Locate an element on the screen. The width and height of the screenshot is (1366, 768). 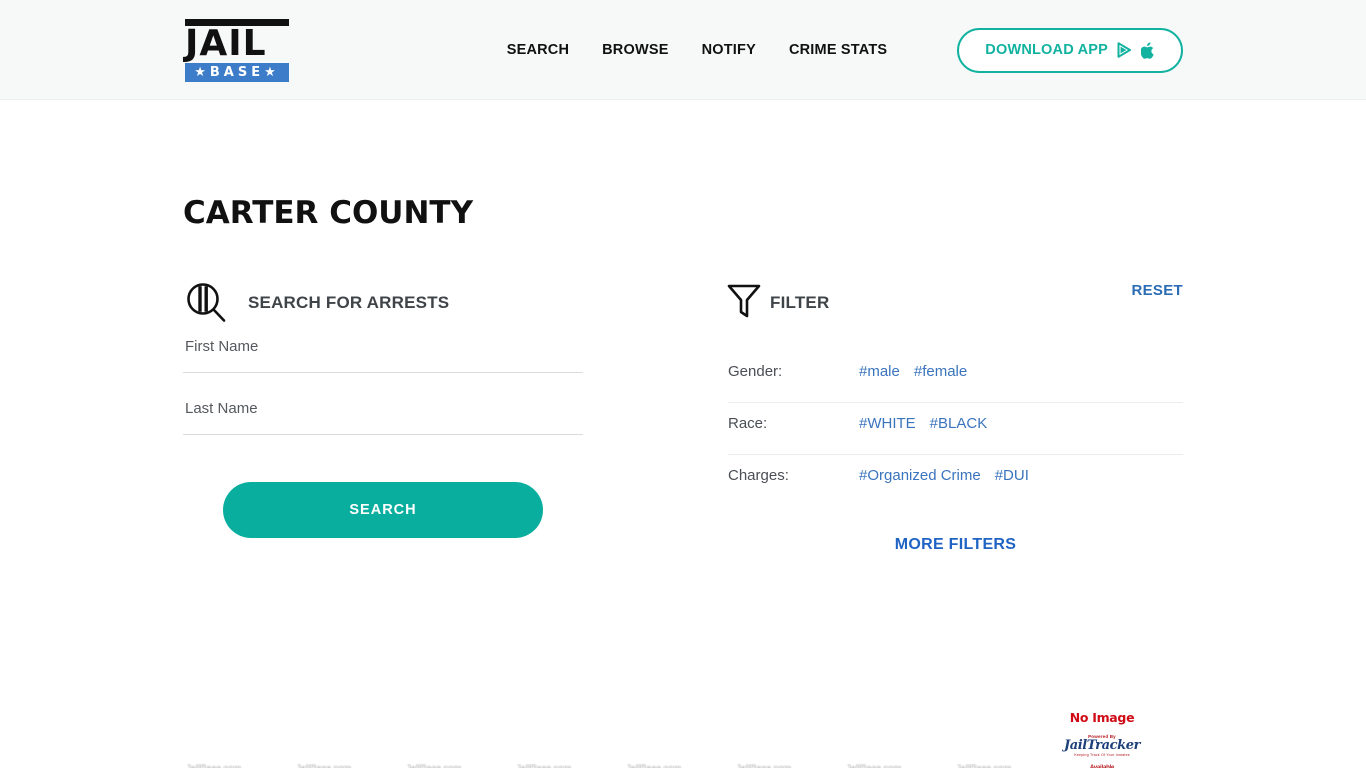
filter-label-gender: Gender: is located at coordinates (755, 371).